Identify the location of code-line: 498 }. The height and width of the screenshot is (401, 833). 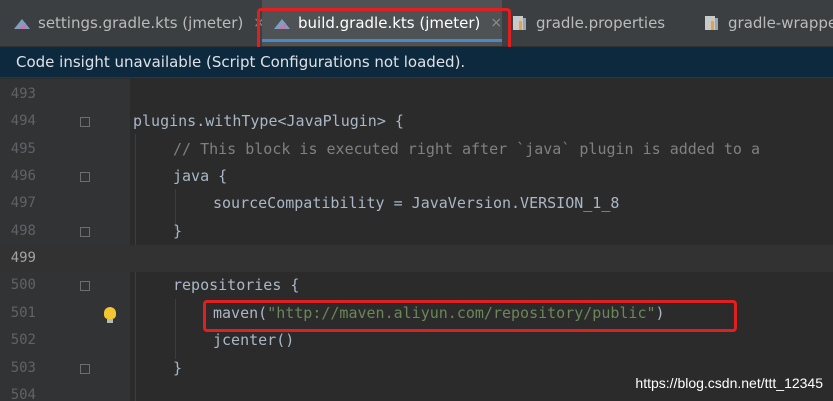
(416, 231).